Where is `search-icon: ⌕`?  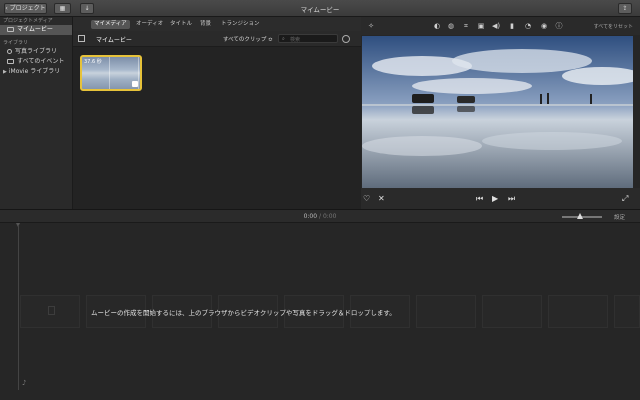
search-icon: ⌕ is located at coordinates (283, 39).